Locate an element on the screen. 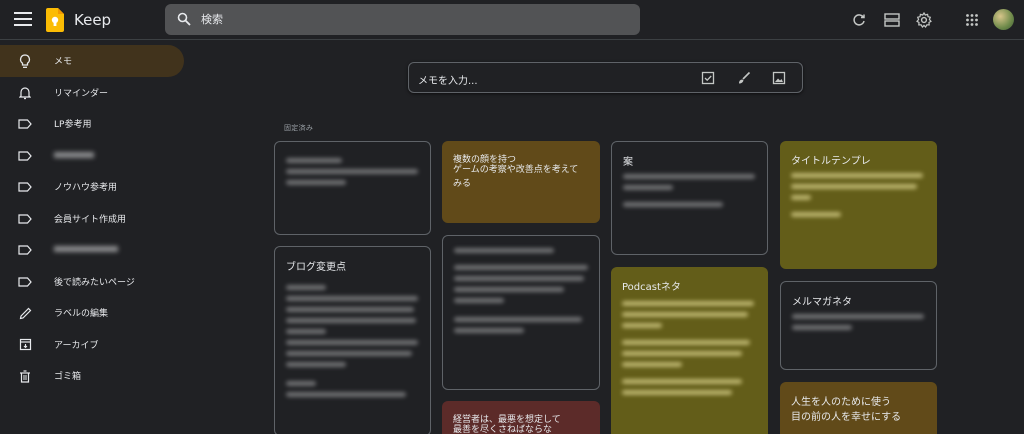  lightbulb-icon is located at coordinates (25, 61).